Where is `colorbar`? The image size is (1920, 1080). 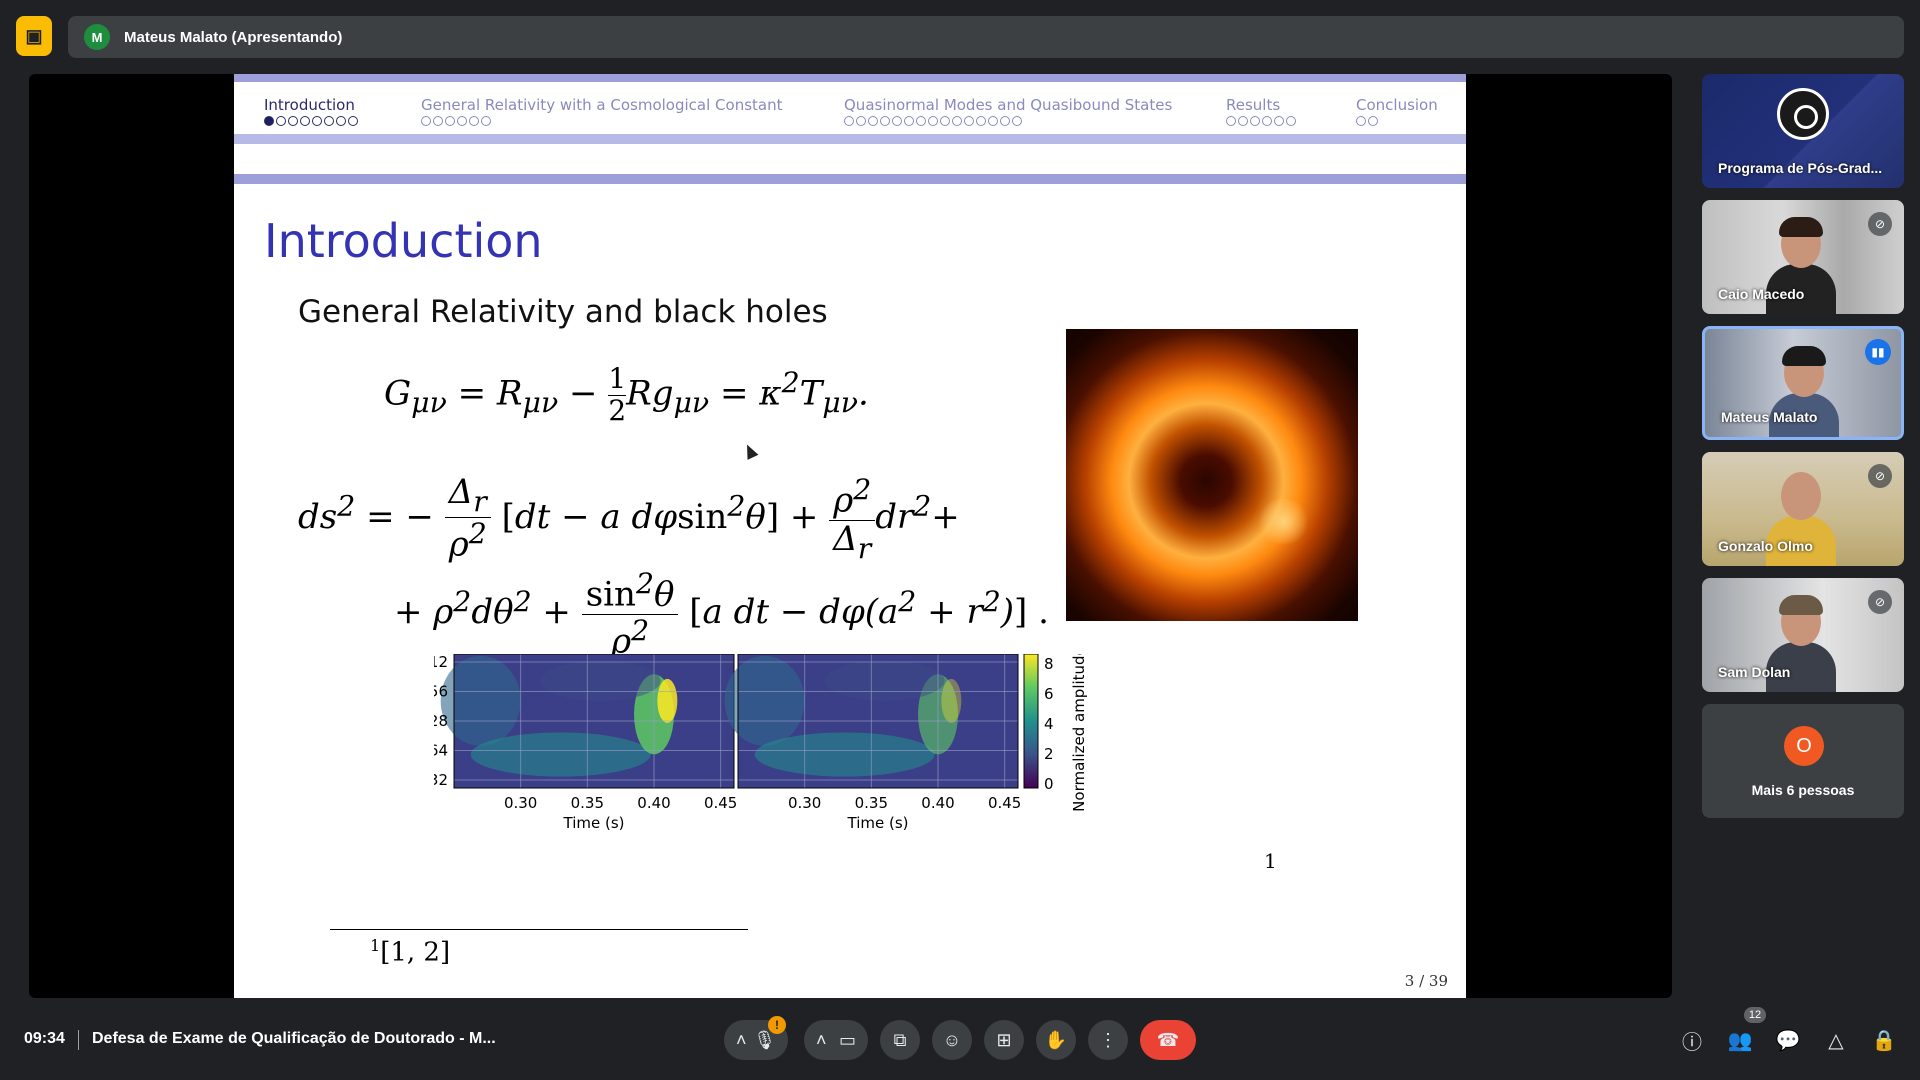
colorbar is located at coordinates (1031, 721).